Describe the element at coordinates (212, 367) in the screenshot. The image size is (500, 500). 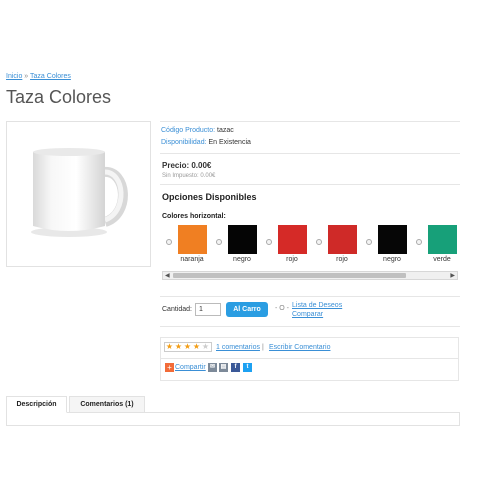
I see `email-icon: ✉` at that location.